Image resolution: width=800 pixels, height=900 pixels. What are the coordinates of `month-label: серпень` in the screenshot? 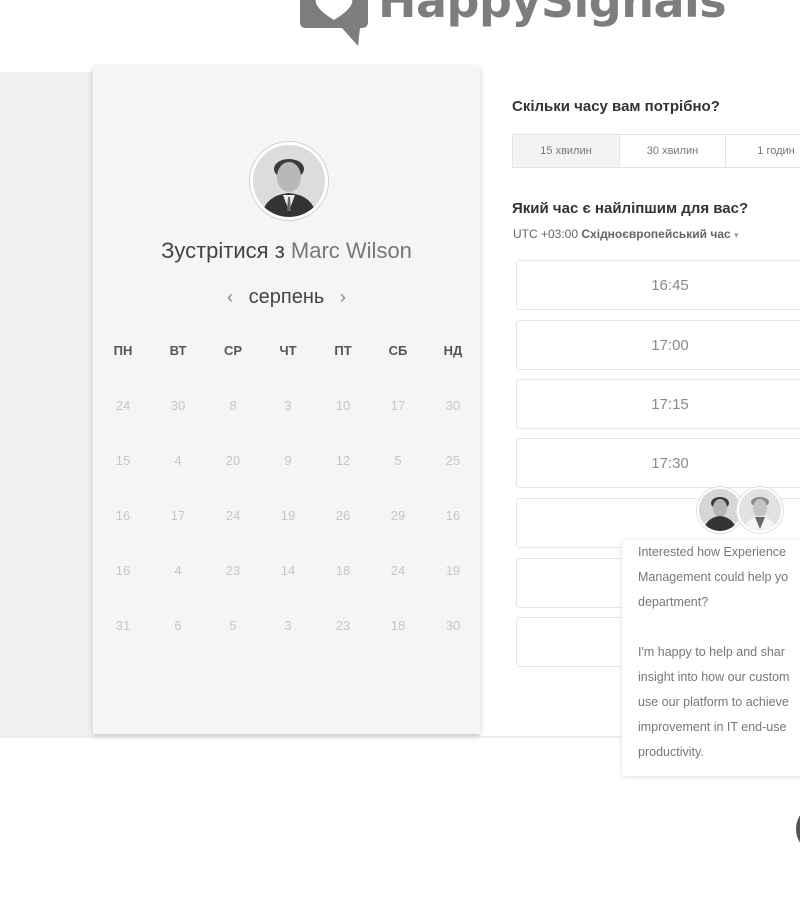 It's located at (286, 297).